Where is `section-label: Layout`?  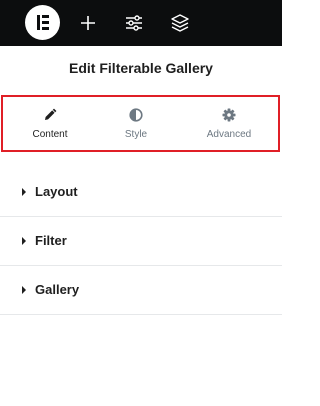 section-label: Layout is located at coordinates (56, 191).